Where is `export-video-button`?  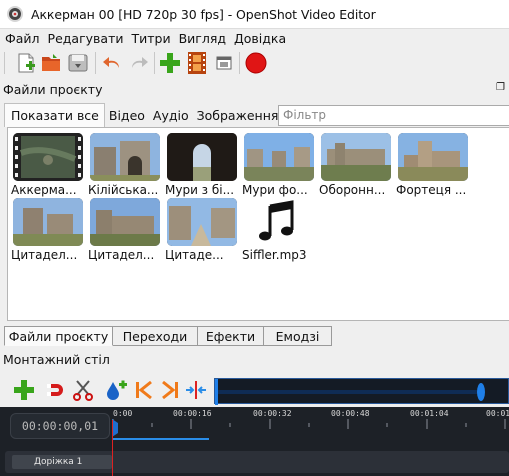 export-video-button is located at coordinates (256, 63).